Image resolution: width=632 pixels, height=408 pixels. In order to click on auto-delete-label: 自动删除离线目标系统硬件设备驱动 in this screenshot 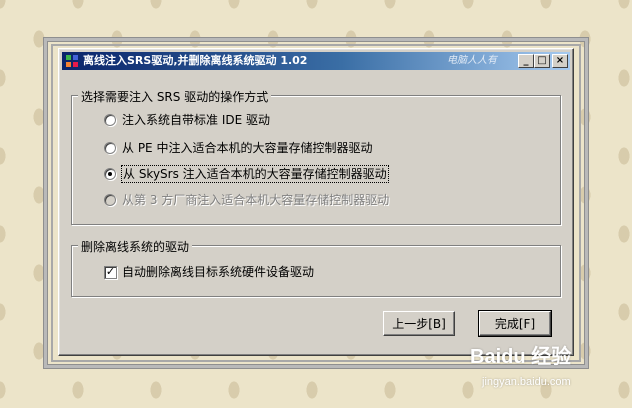, I will do `click(218, 272)`.